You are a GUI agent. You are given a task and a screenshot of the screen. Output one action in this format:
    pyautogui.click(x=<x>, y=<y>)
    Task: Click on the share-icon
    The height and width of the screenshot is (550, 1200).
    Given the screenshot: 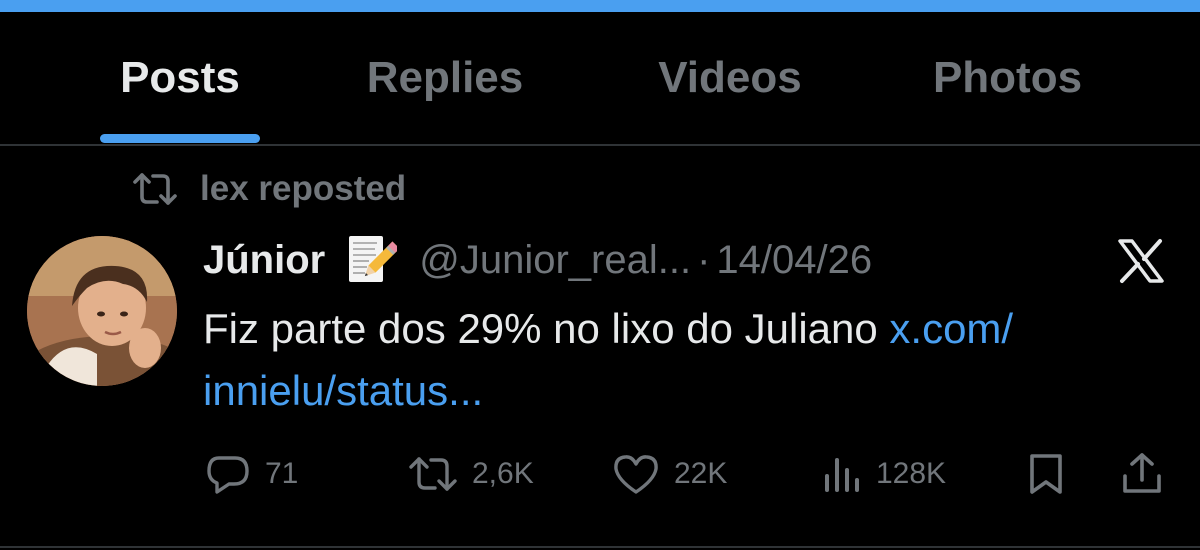 What is the action you would take?
    pyautogui.click(x=1142, y=473)
    